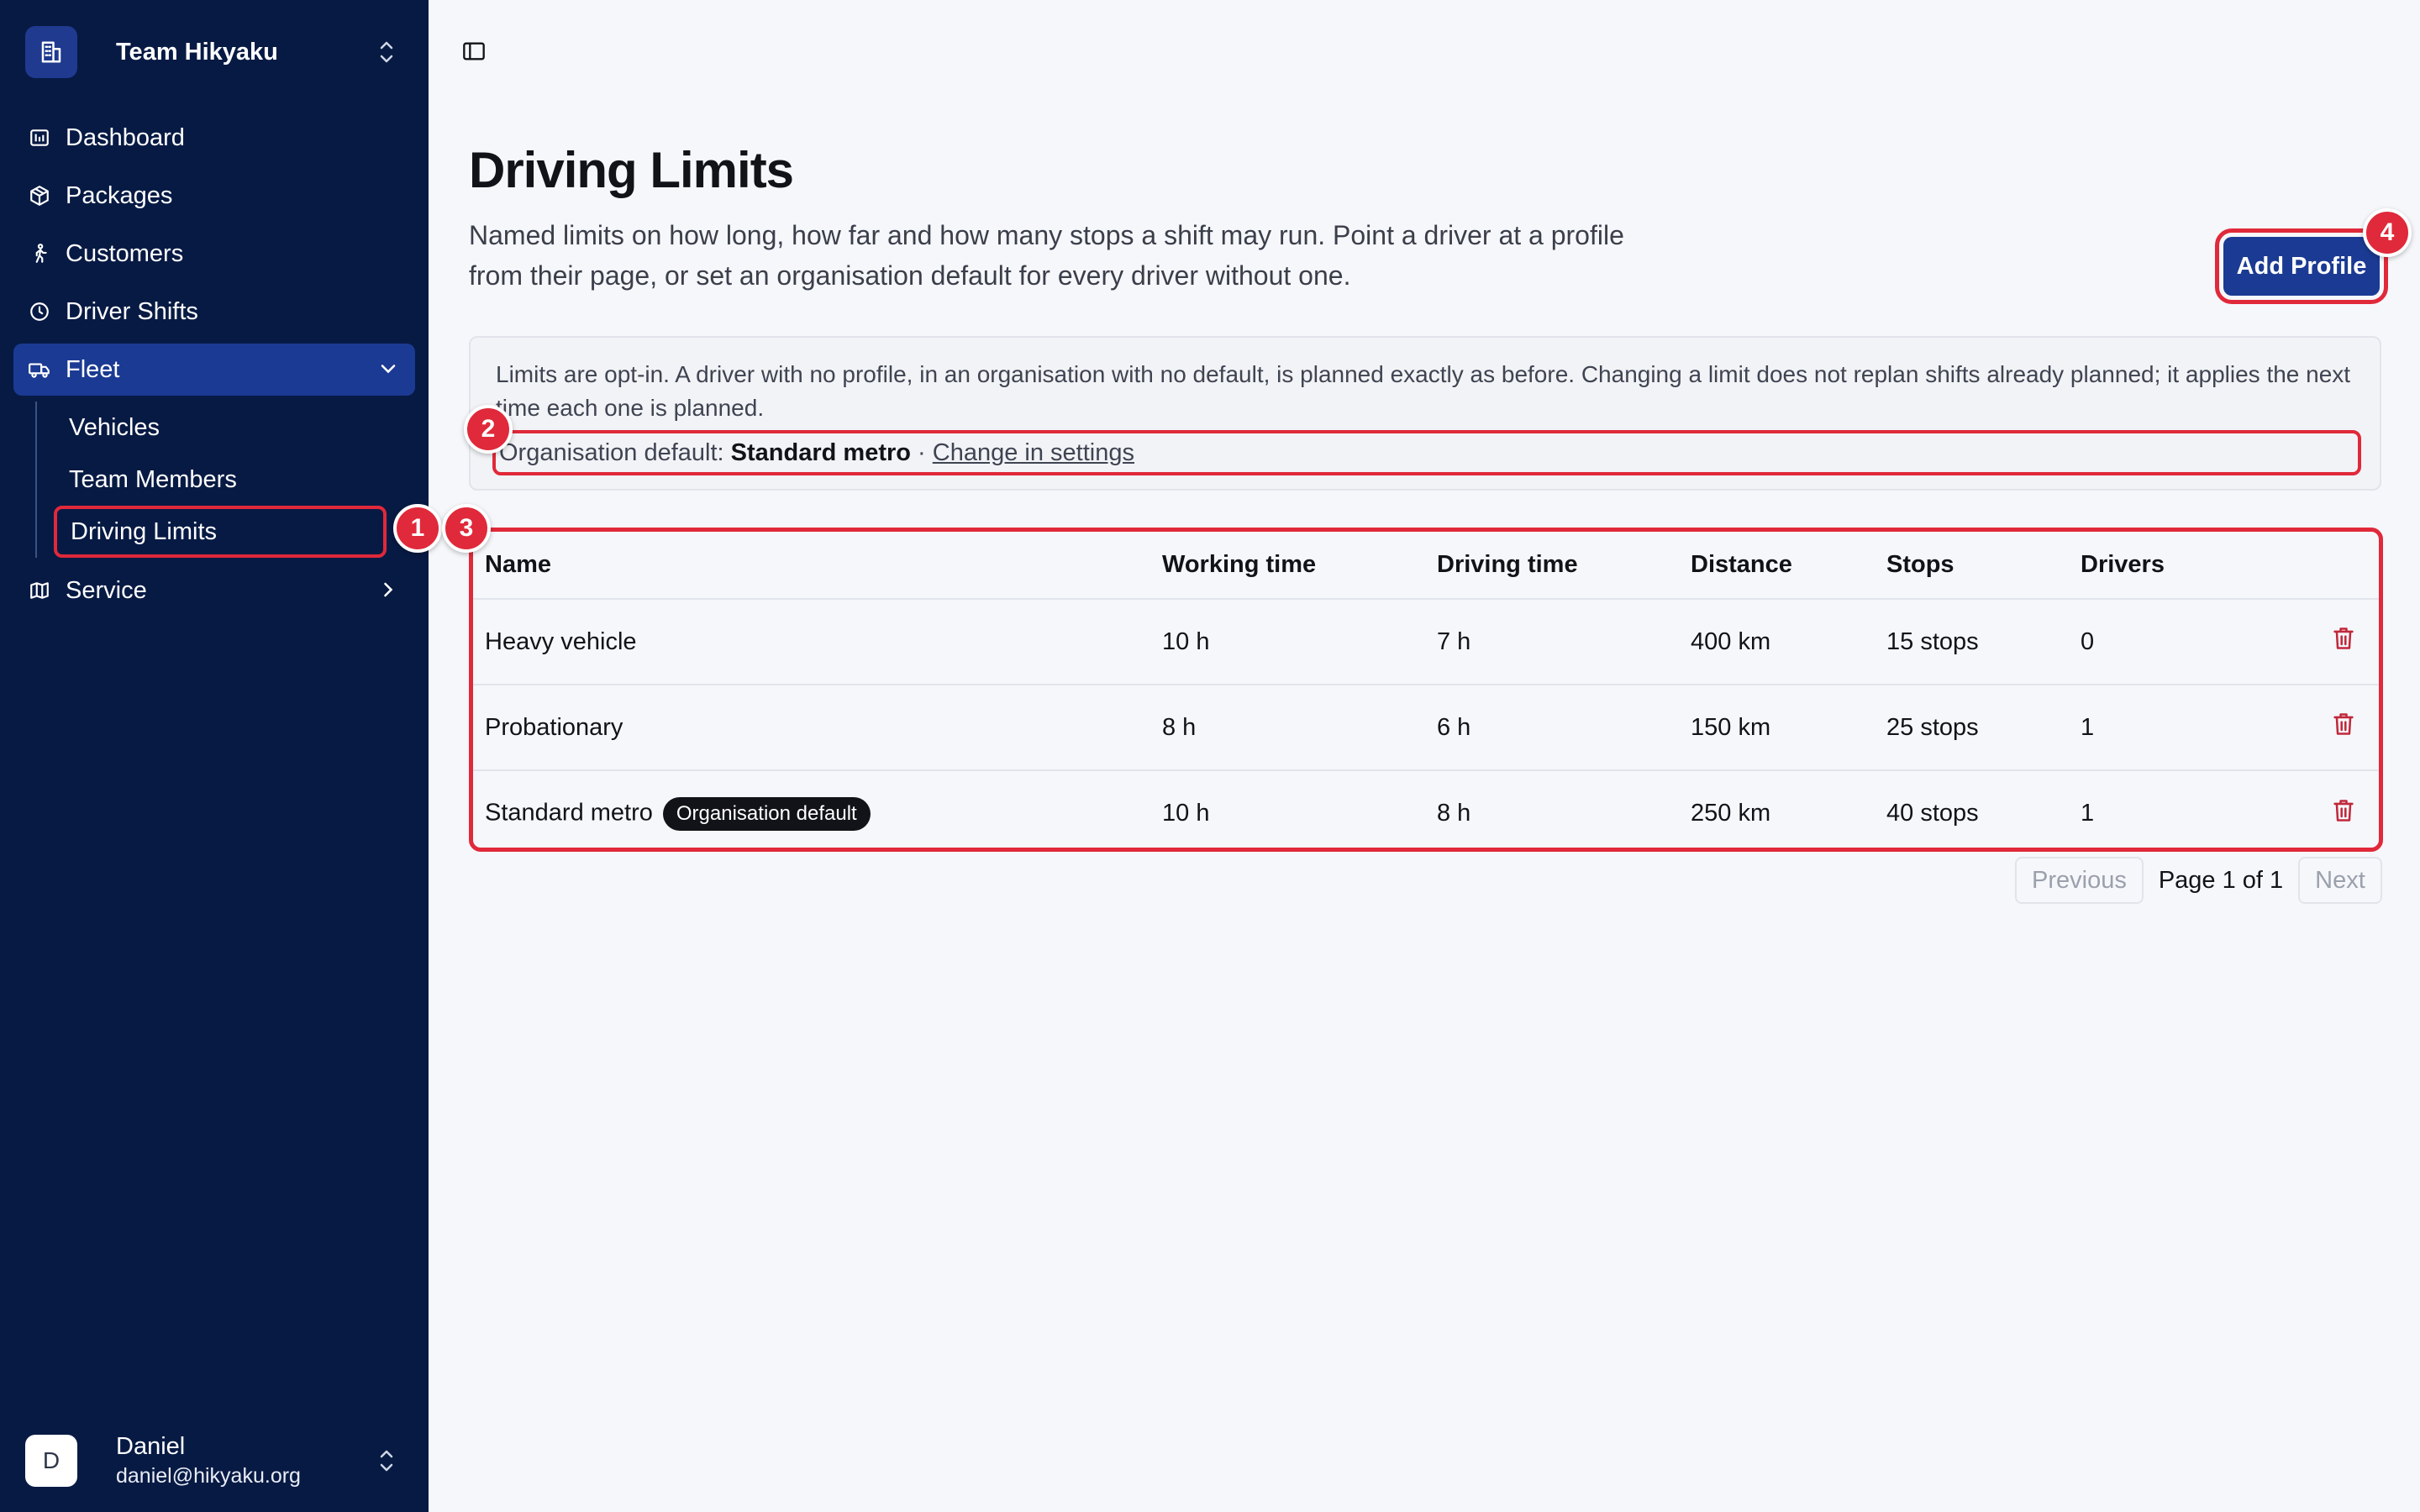 Image resolution: width=2420 pixels, height=1512 pixels. What do you see at coordinates (208, 1476) in the screenshot?
I see `user-email: daniel@hikyaku.org` at bounding box center [208, 1476].